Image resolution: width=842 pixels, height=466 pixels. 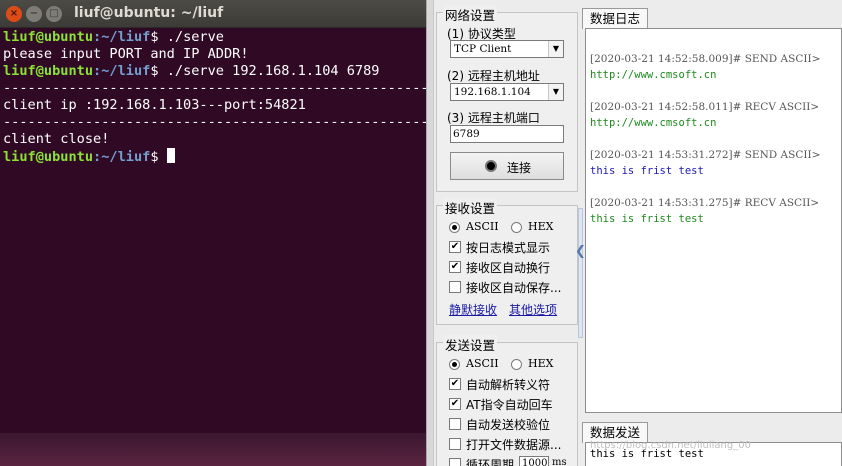 I want to click on cursor, so click(x=170, y=155).